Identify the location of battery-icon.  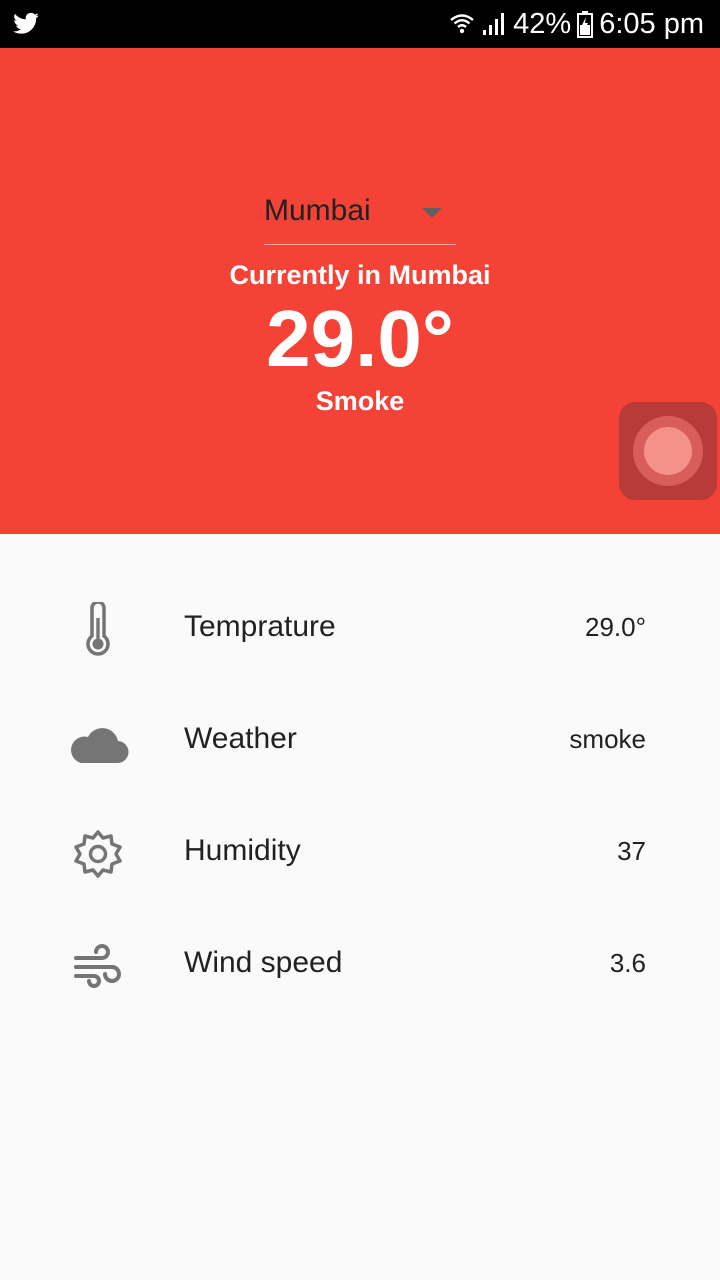
(585, 24).